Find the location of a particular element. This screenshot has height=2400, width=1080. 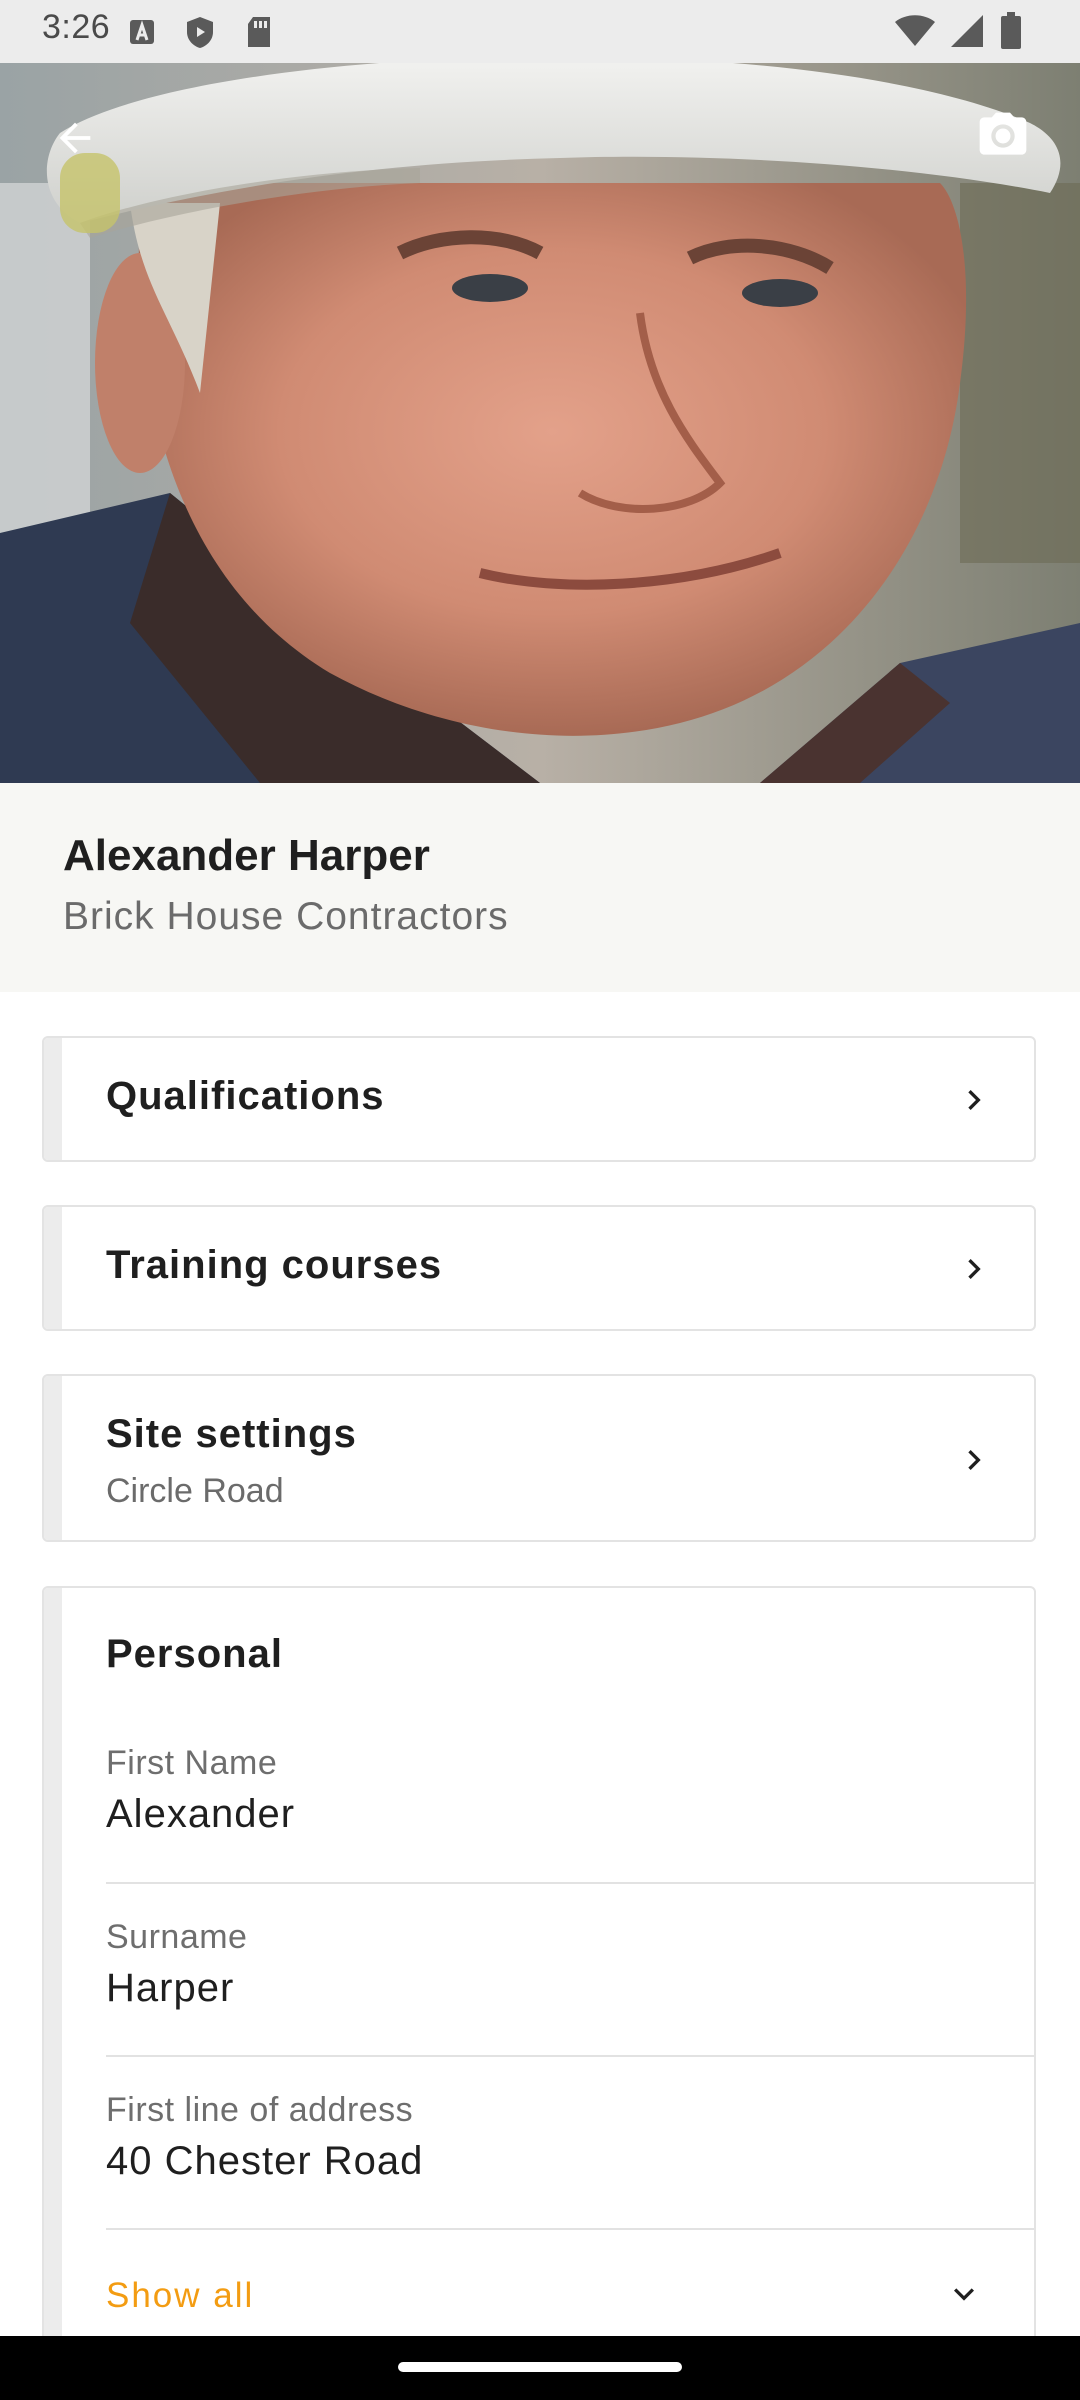

profile-name: Alexander Harper is located at coordinates (246, 855).